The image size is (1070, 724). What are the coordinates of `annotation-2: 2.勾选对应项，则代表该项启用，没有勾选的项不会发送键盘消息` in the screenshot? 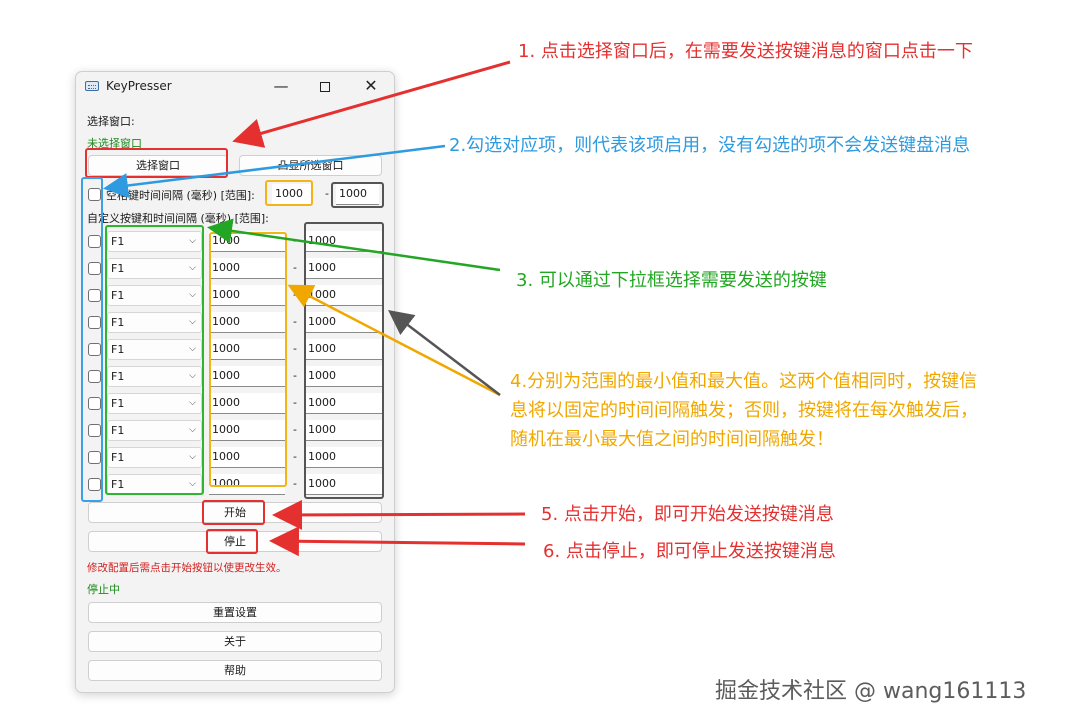 It's located at (710, 145).